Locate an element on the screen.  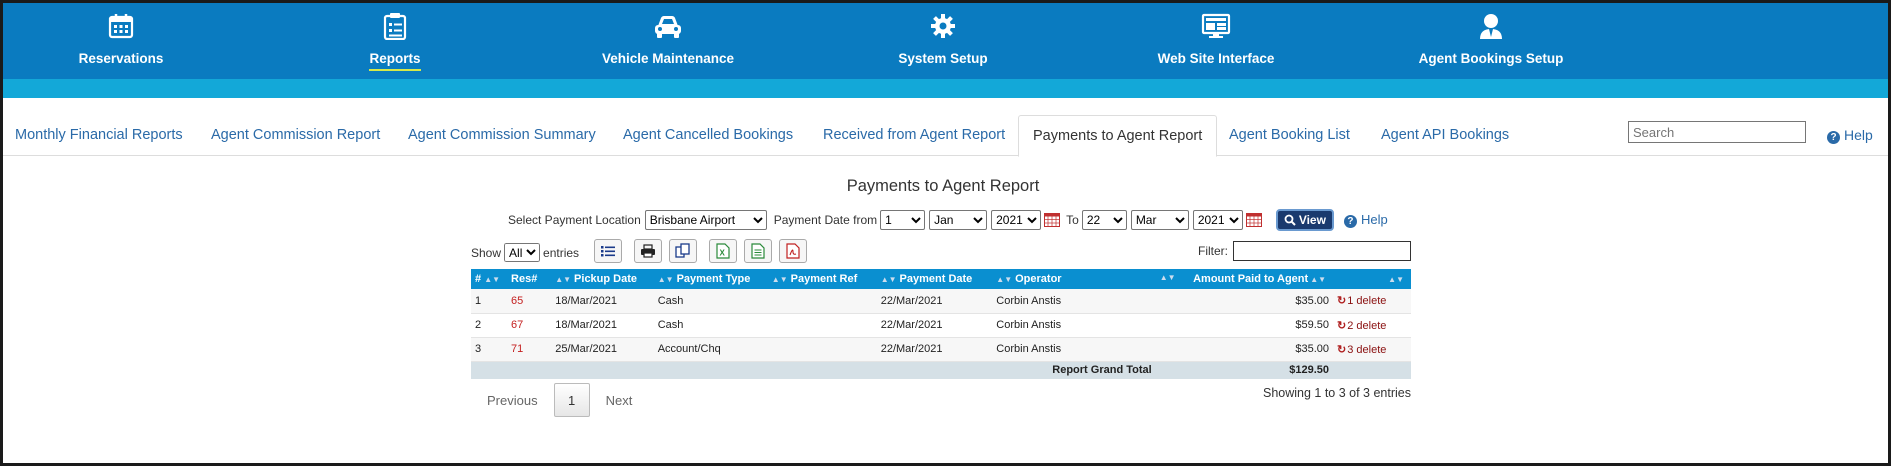
col-header-res: Res# is located at coordinates (529, 279).